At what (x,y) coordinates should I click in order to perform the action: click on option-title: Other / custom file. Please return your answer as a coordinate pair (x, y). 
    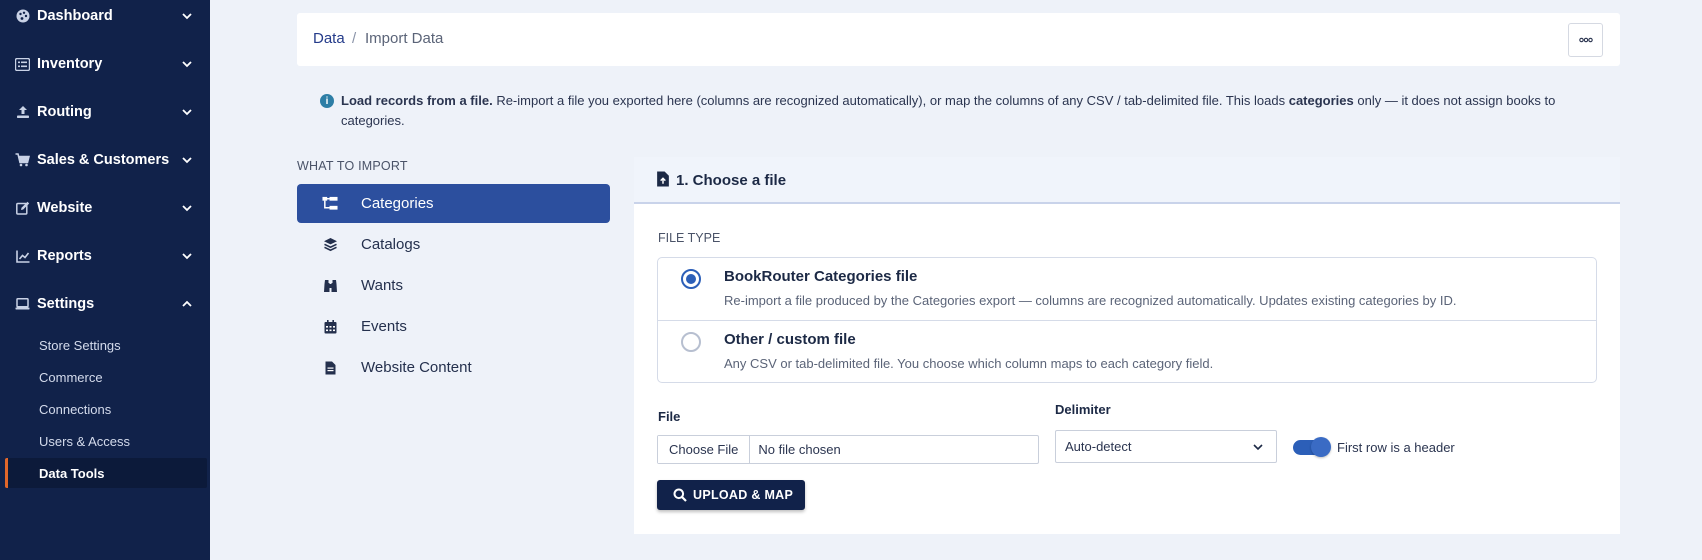
    Looking at the image, I should click on (790, 339).